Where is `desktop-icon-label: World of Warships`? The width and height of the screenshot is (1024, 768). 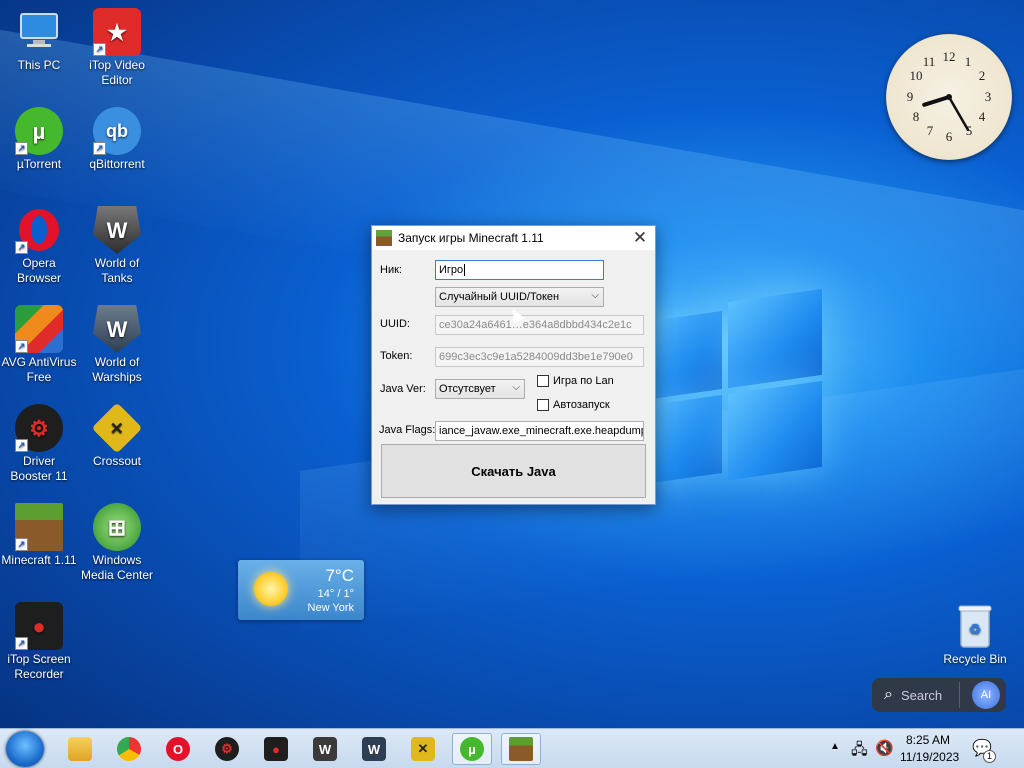
desktop-icon-label: World of Warships is located at coordinates (117, 369).